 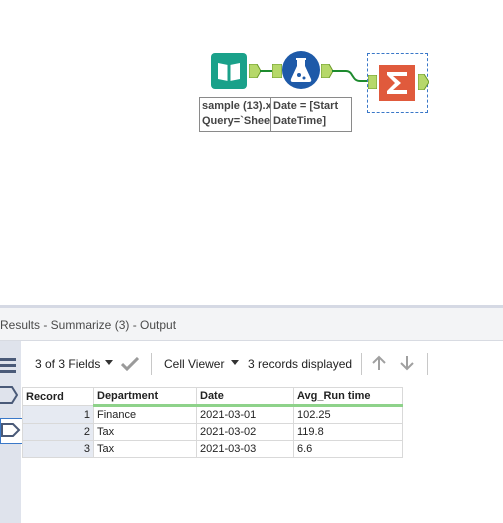 I want to click on summarize-sigma-icon, so click(x=397, y=83).